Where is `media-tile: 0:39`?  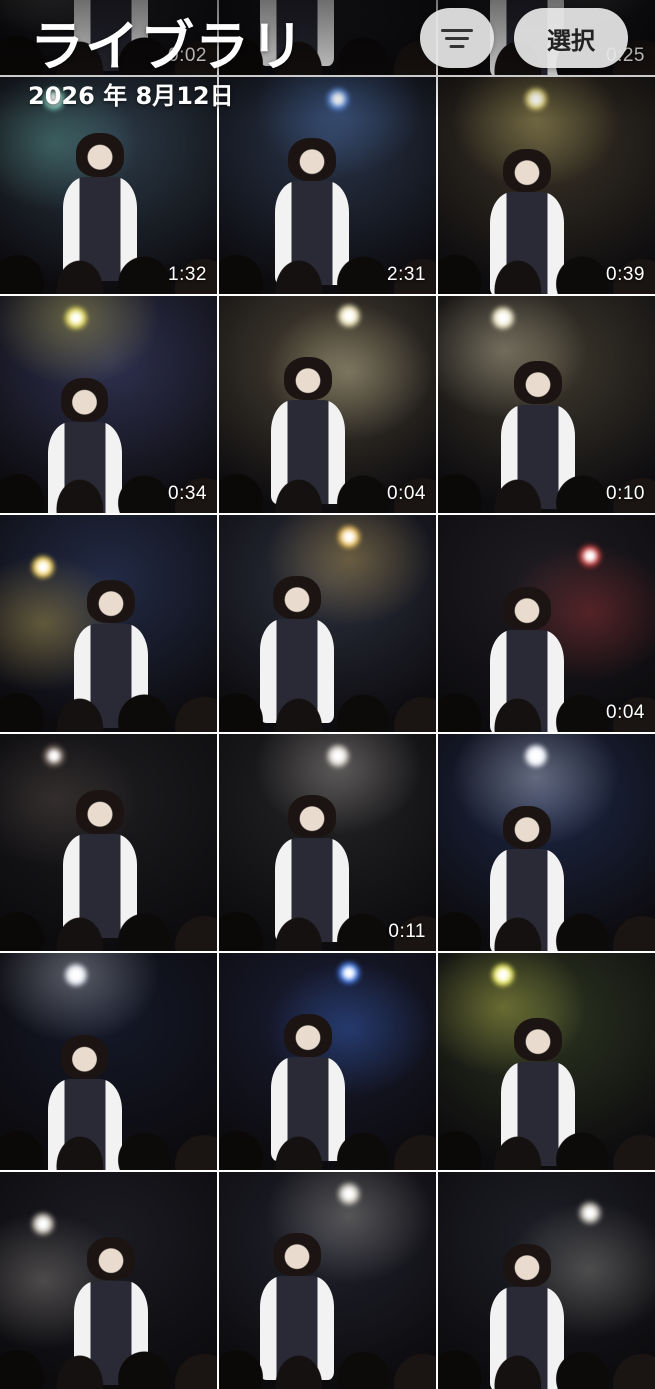 media-tile: 0:39 is located at coordinates (546, 185).